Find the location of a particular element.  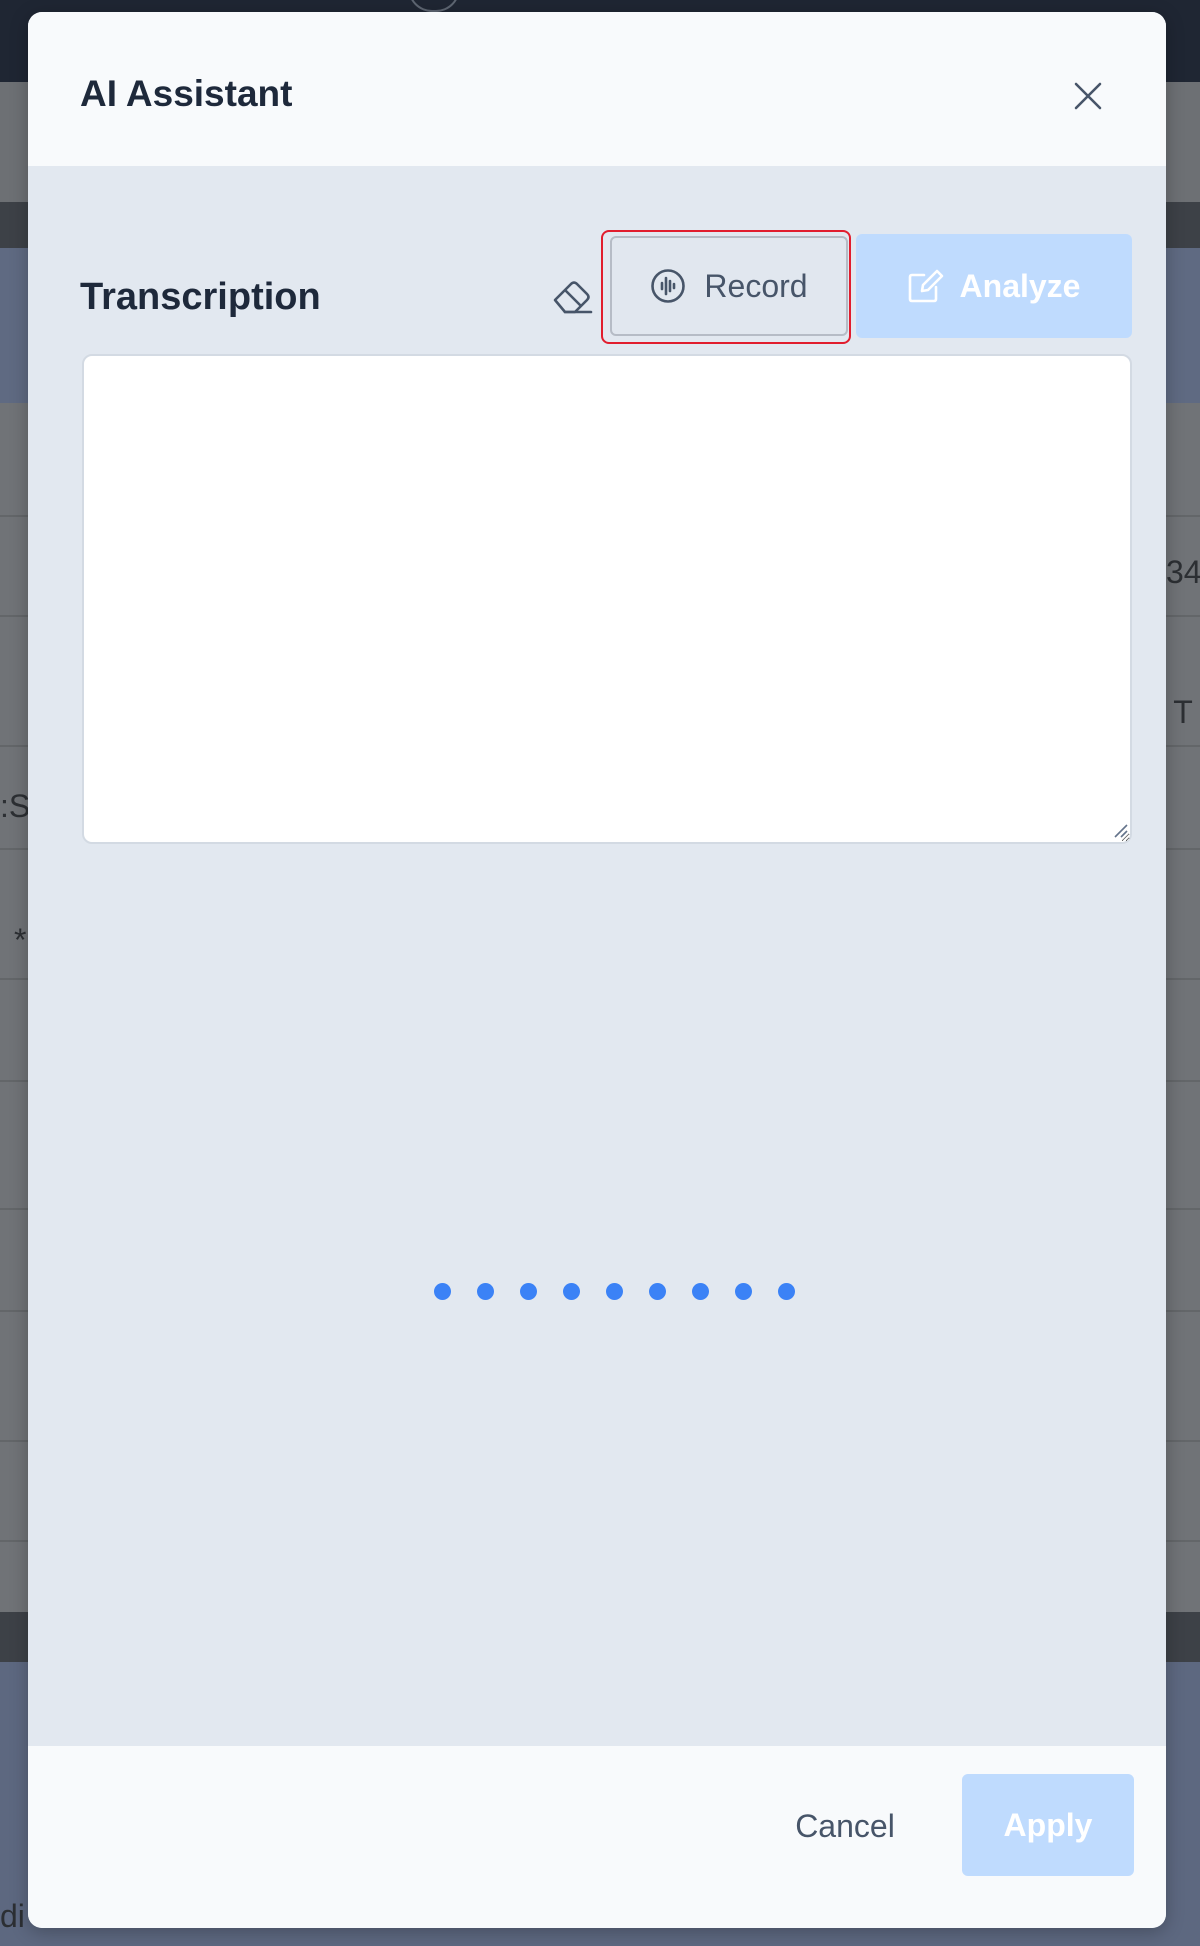

apply-button: Apply is located at coordinates (1048, 1825).